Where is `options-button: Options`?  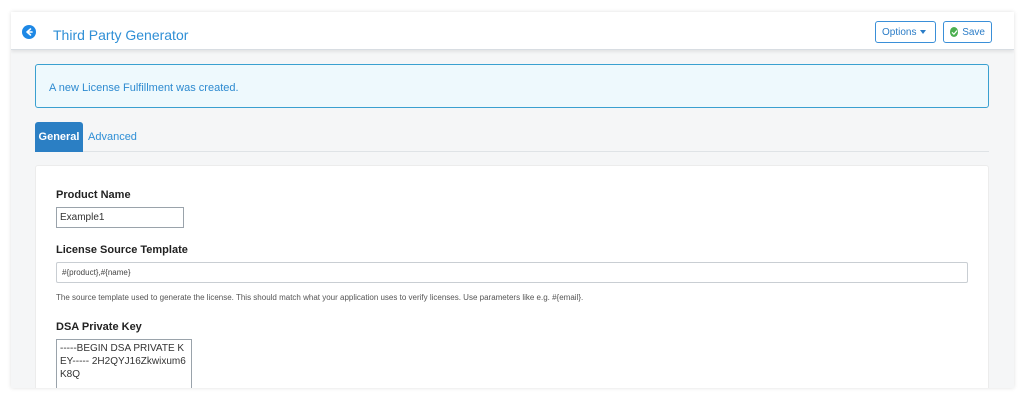
options-button: Options is located at coordinates (905, 32).